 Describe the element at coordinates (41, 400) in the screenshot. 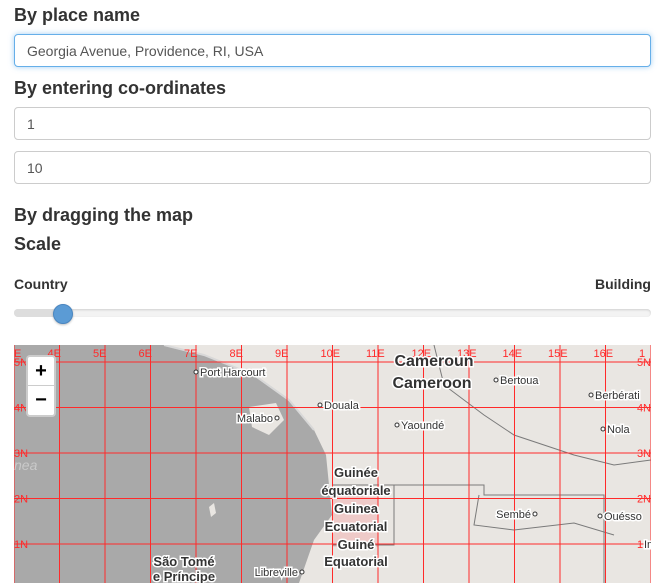

I see `zoom-out-button: −` at that location.